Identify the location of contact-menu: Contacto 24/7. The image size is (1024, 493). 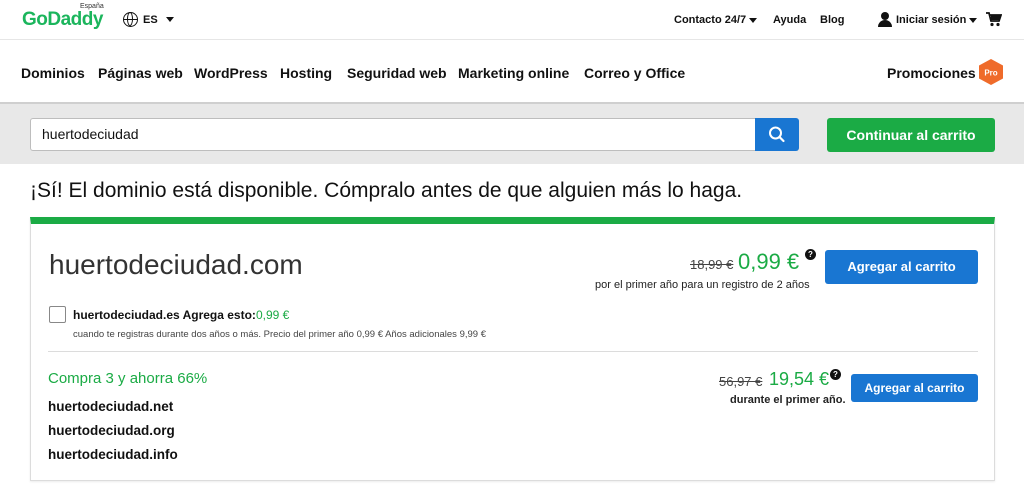
(716, 20).